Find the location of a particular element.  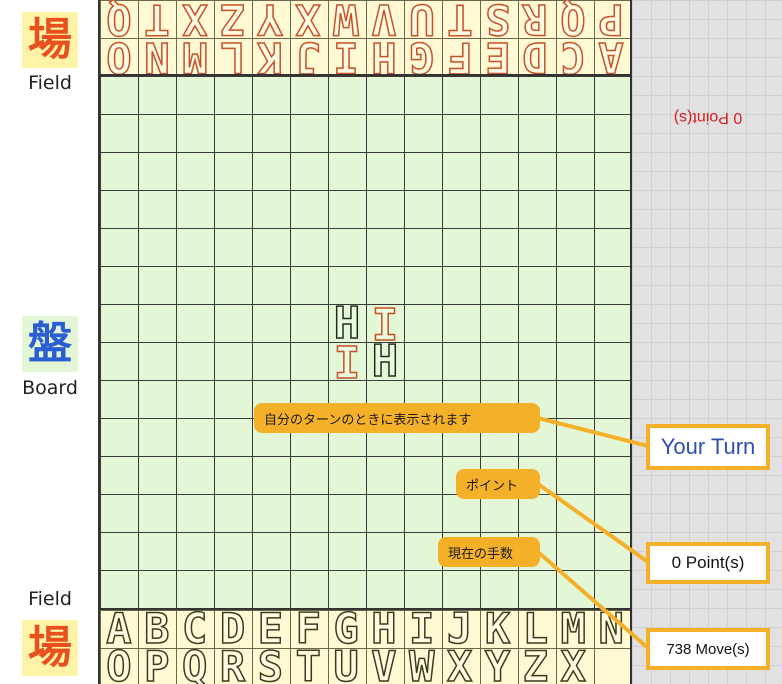

opponent-tile: Z is located at coordinates (233, 19).